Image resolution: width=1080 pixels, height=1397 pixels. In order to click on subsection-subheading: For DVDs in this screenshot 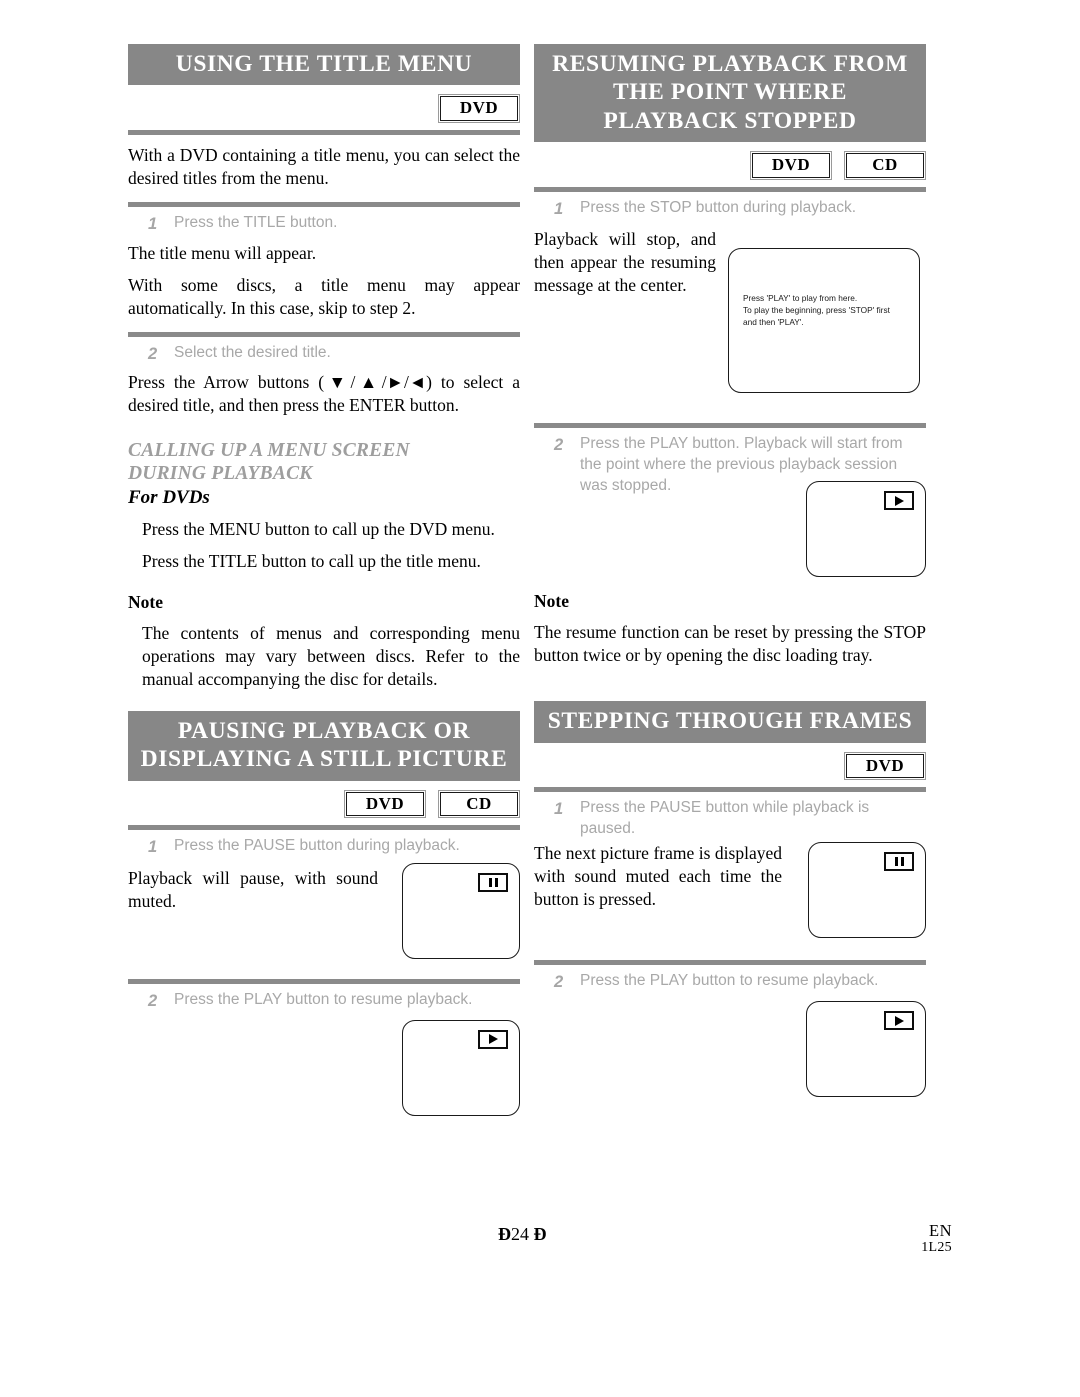, I will do `click(169, 498)`.